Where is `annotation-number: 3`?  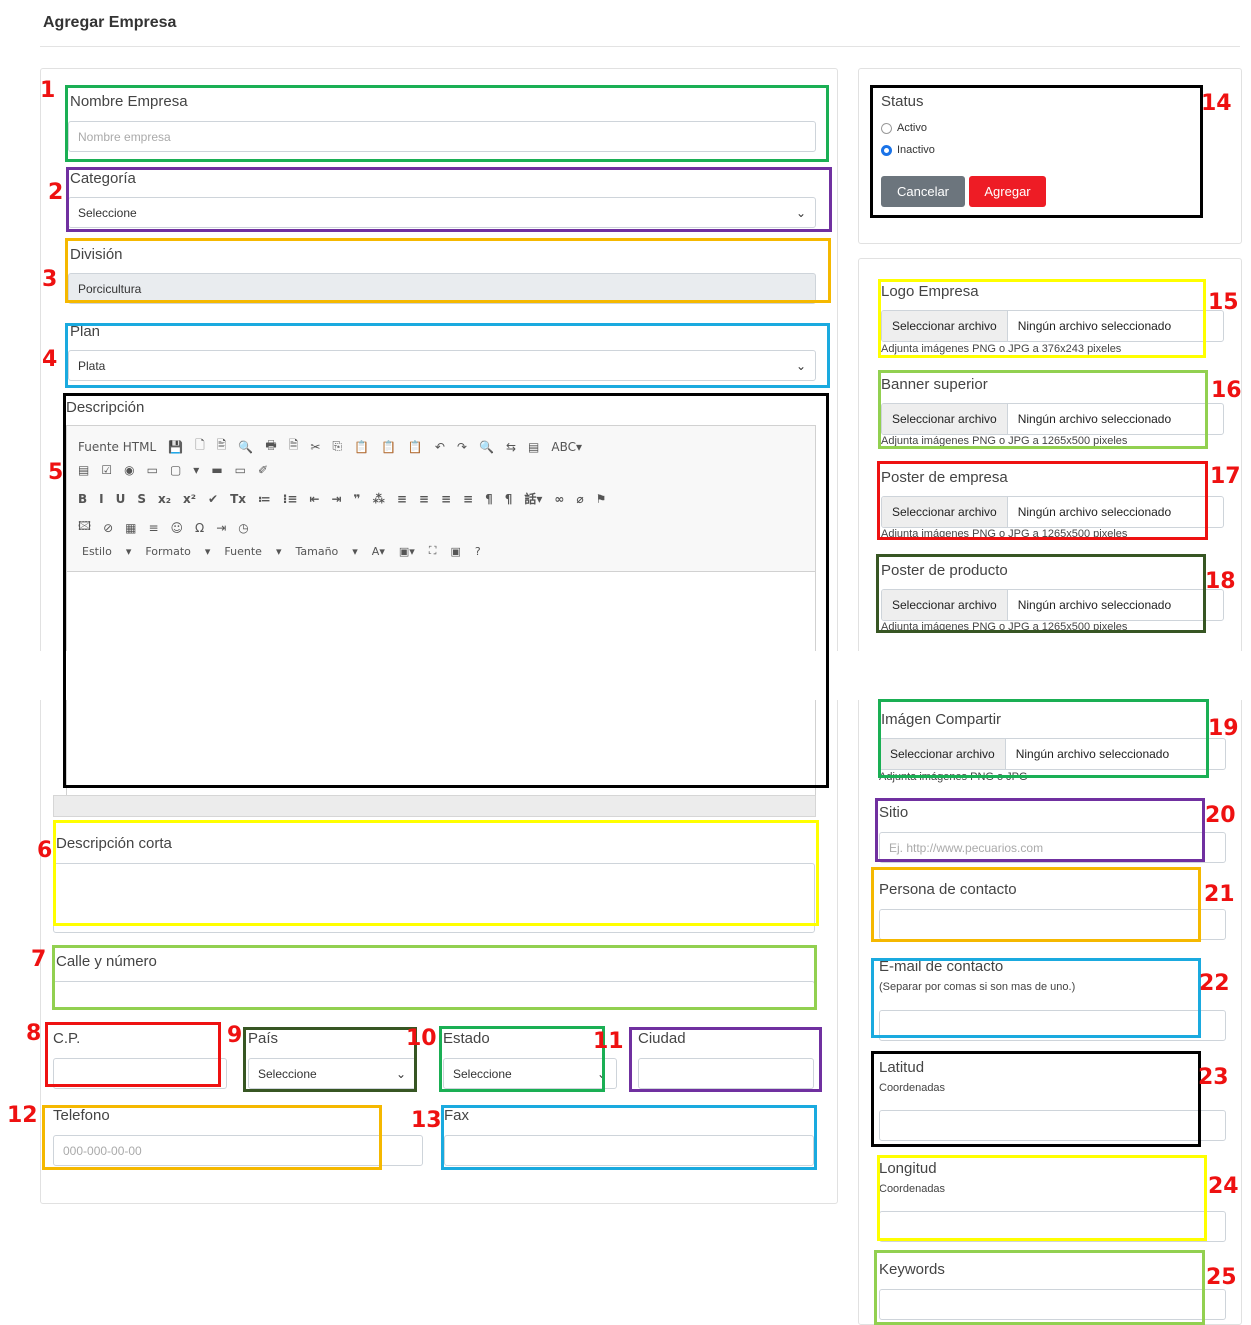 annotation-number: 3 is located at coordinates (50, 279).